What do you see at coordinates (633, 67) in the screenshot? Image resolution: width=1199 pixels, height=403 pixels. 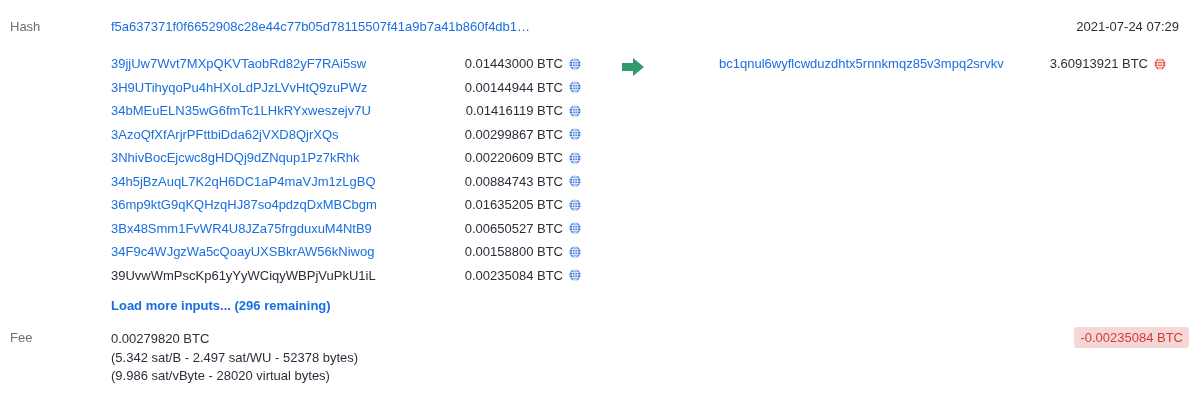 I see `arrow-icon` at bounding box center [633, 67].